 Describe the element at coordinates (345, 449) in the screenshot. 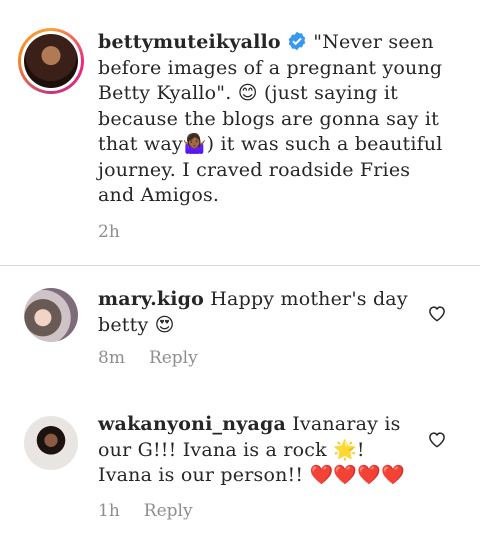

I see `star-emoji: 🌟` at that location.